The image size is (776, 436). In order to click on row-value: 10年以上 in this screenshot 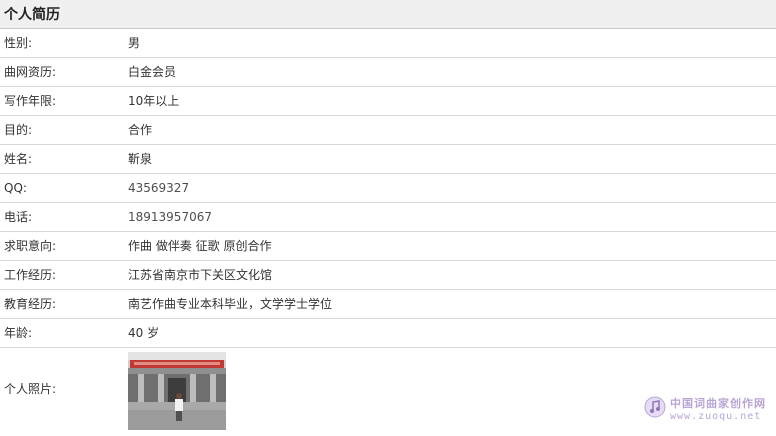, I will do `click(154, 101)`.